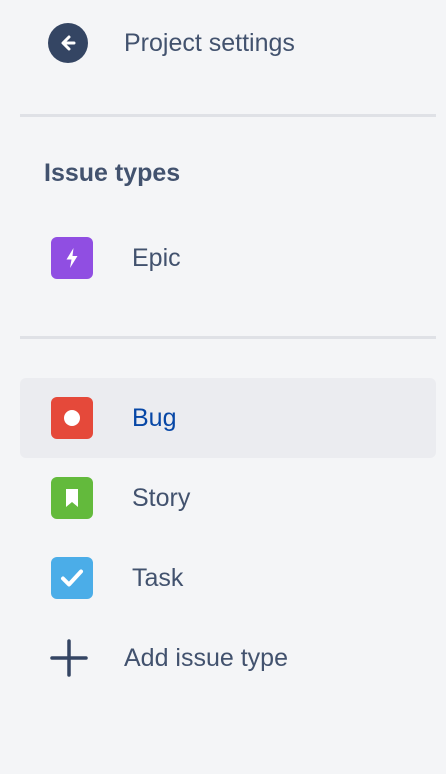 This screenshot has height=774, width=446. Describe the element at coordinates (209, 43) in the screenshot. I see `back-link-label: Project settings` at that location.